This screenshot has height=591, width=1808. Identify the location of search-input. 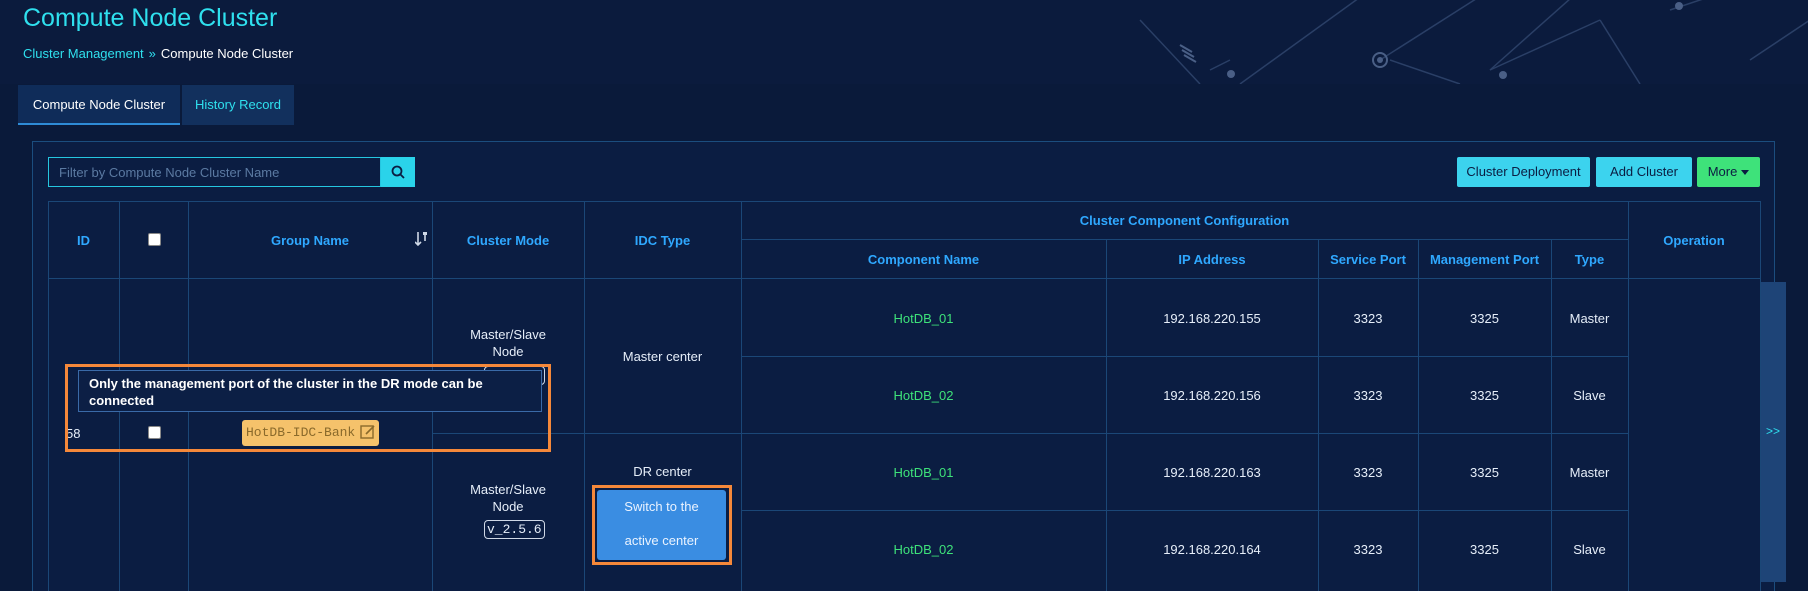
(214, 172).